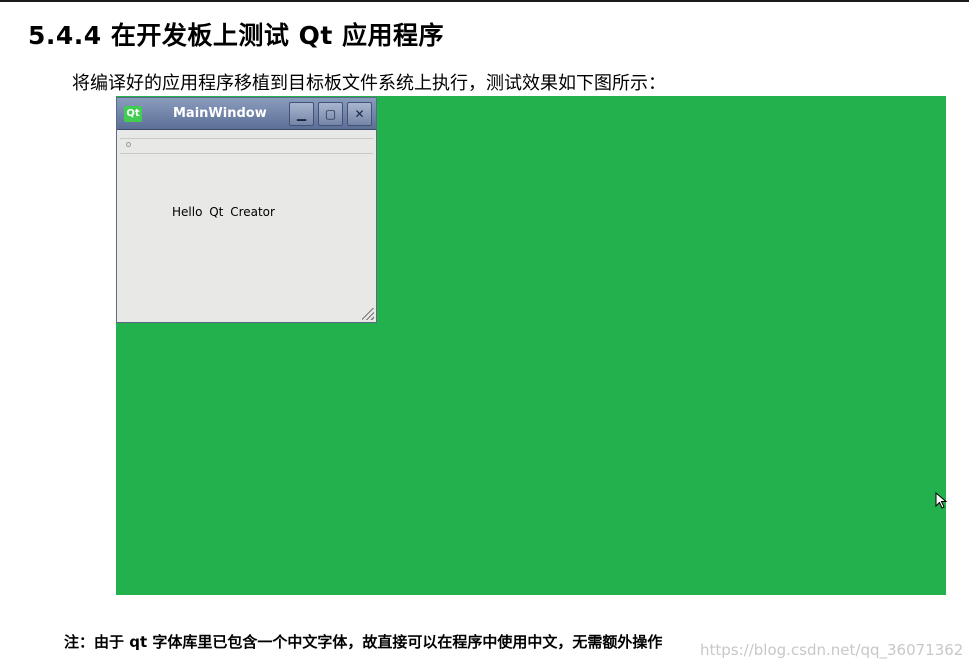 The image size is (969, 670). Describe the element at coordinates (236, 35) in the screenshot. I see `section-heading: 5.4.4 在开发板上测试 Qt 应用程序` at that location.